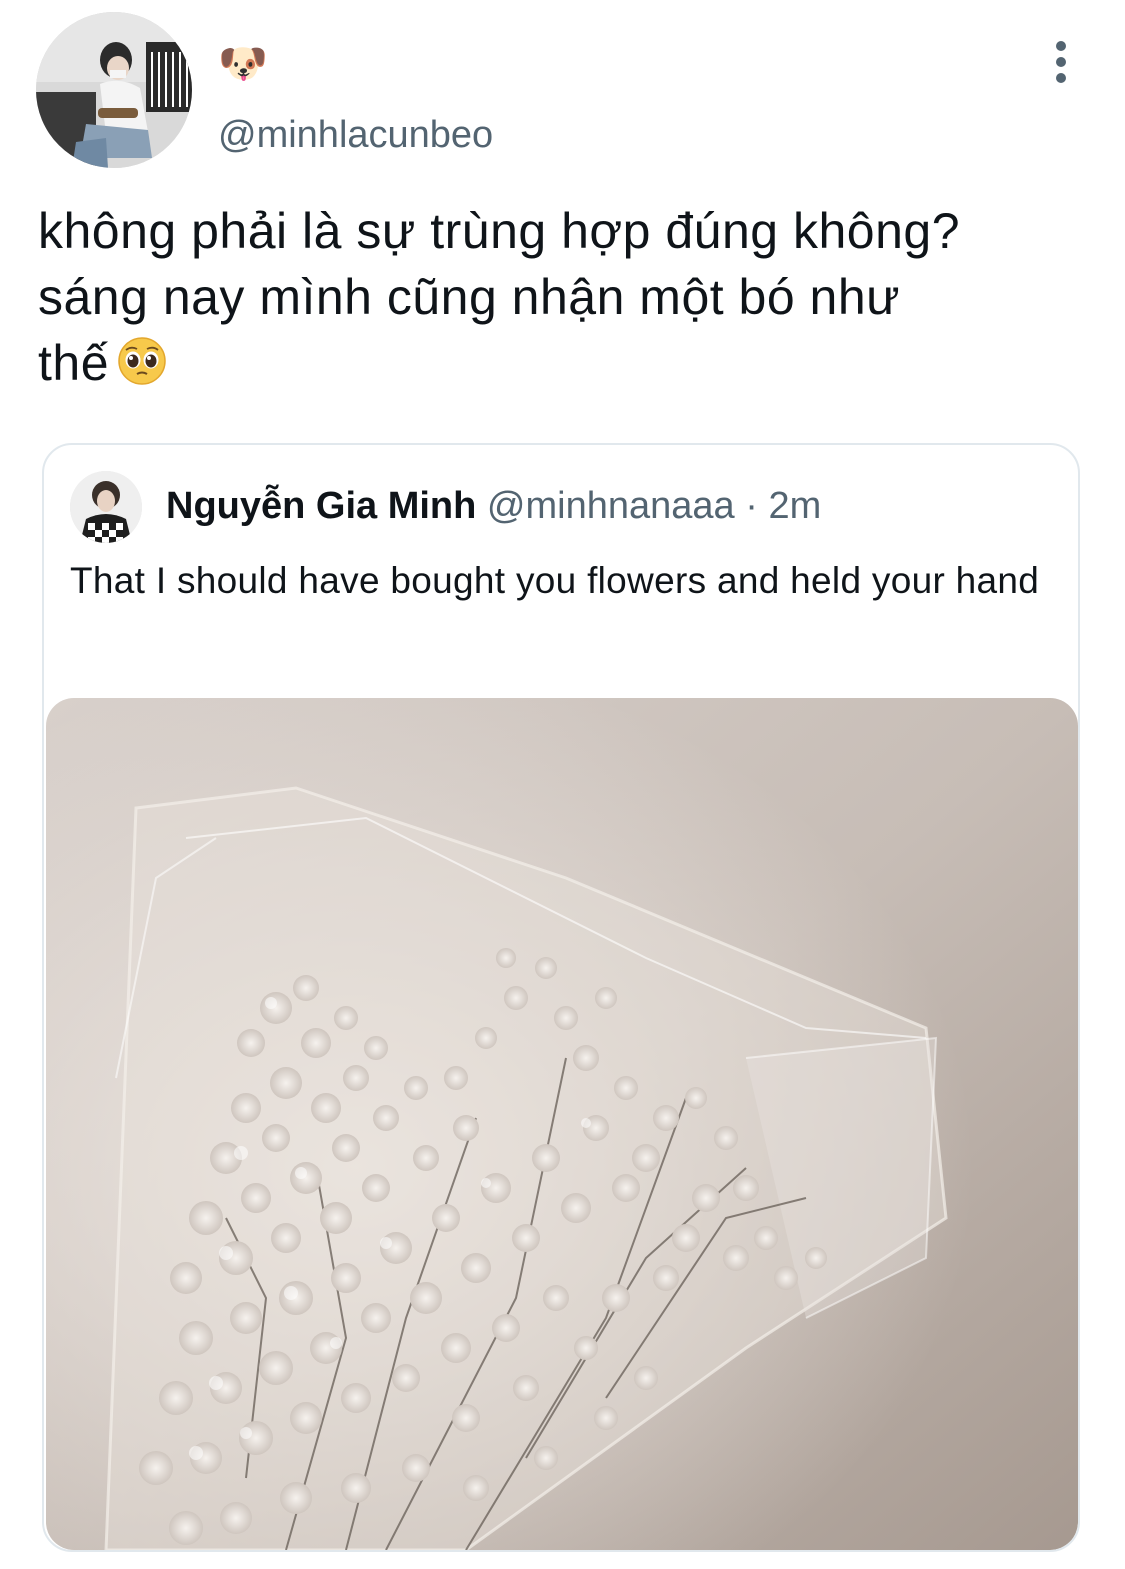 The image size is (1125, 1569). What do you see at coordinates (243, 64) in the screenshot?
I see `author-display-name: 🐶` at bounding box center [243, 64].